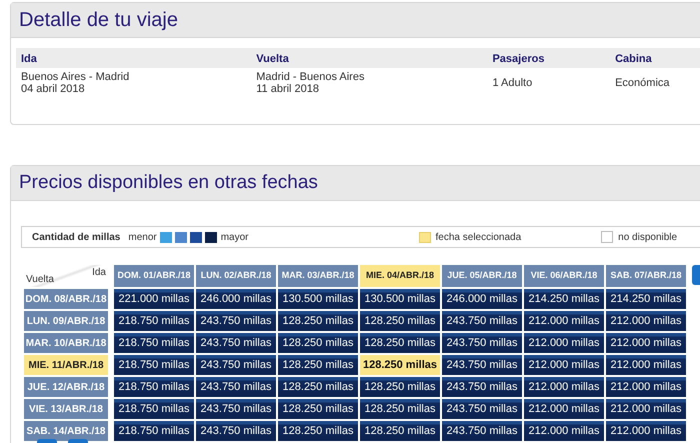  Describe the element at coordinates (234, 237) in the screenshot. I see `legend-text: mayor` at that location.